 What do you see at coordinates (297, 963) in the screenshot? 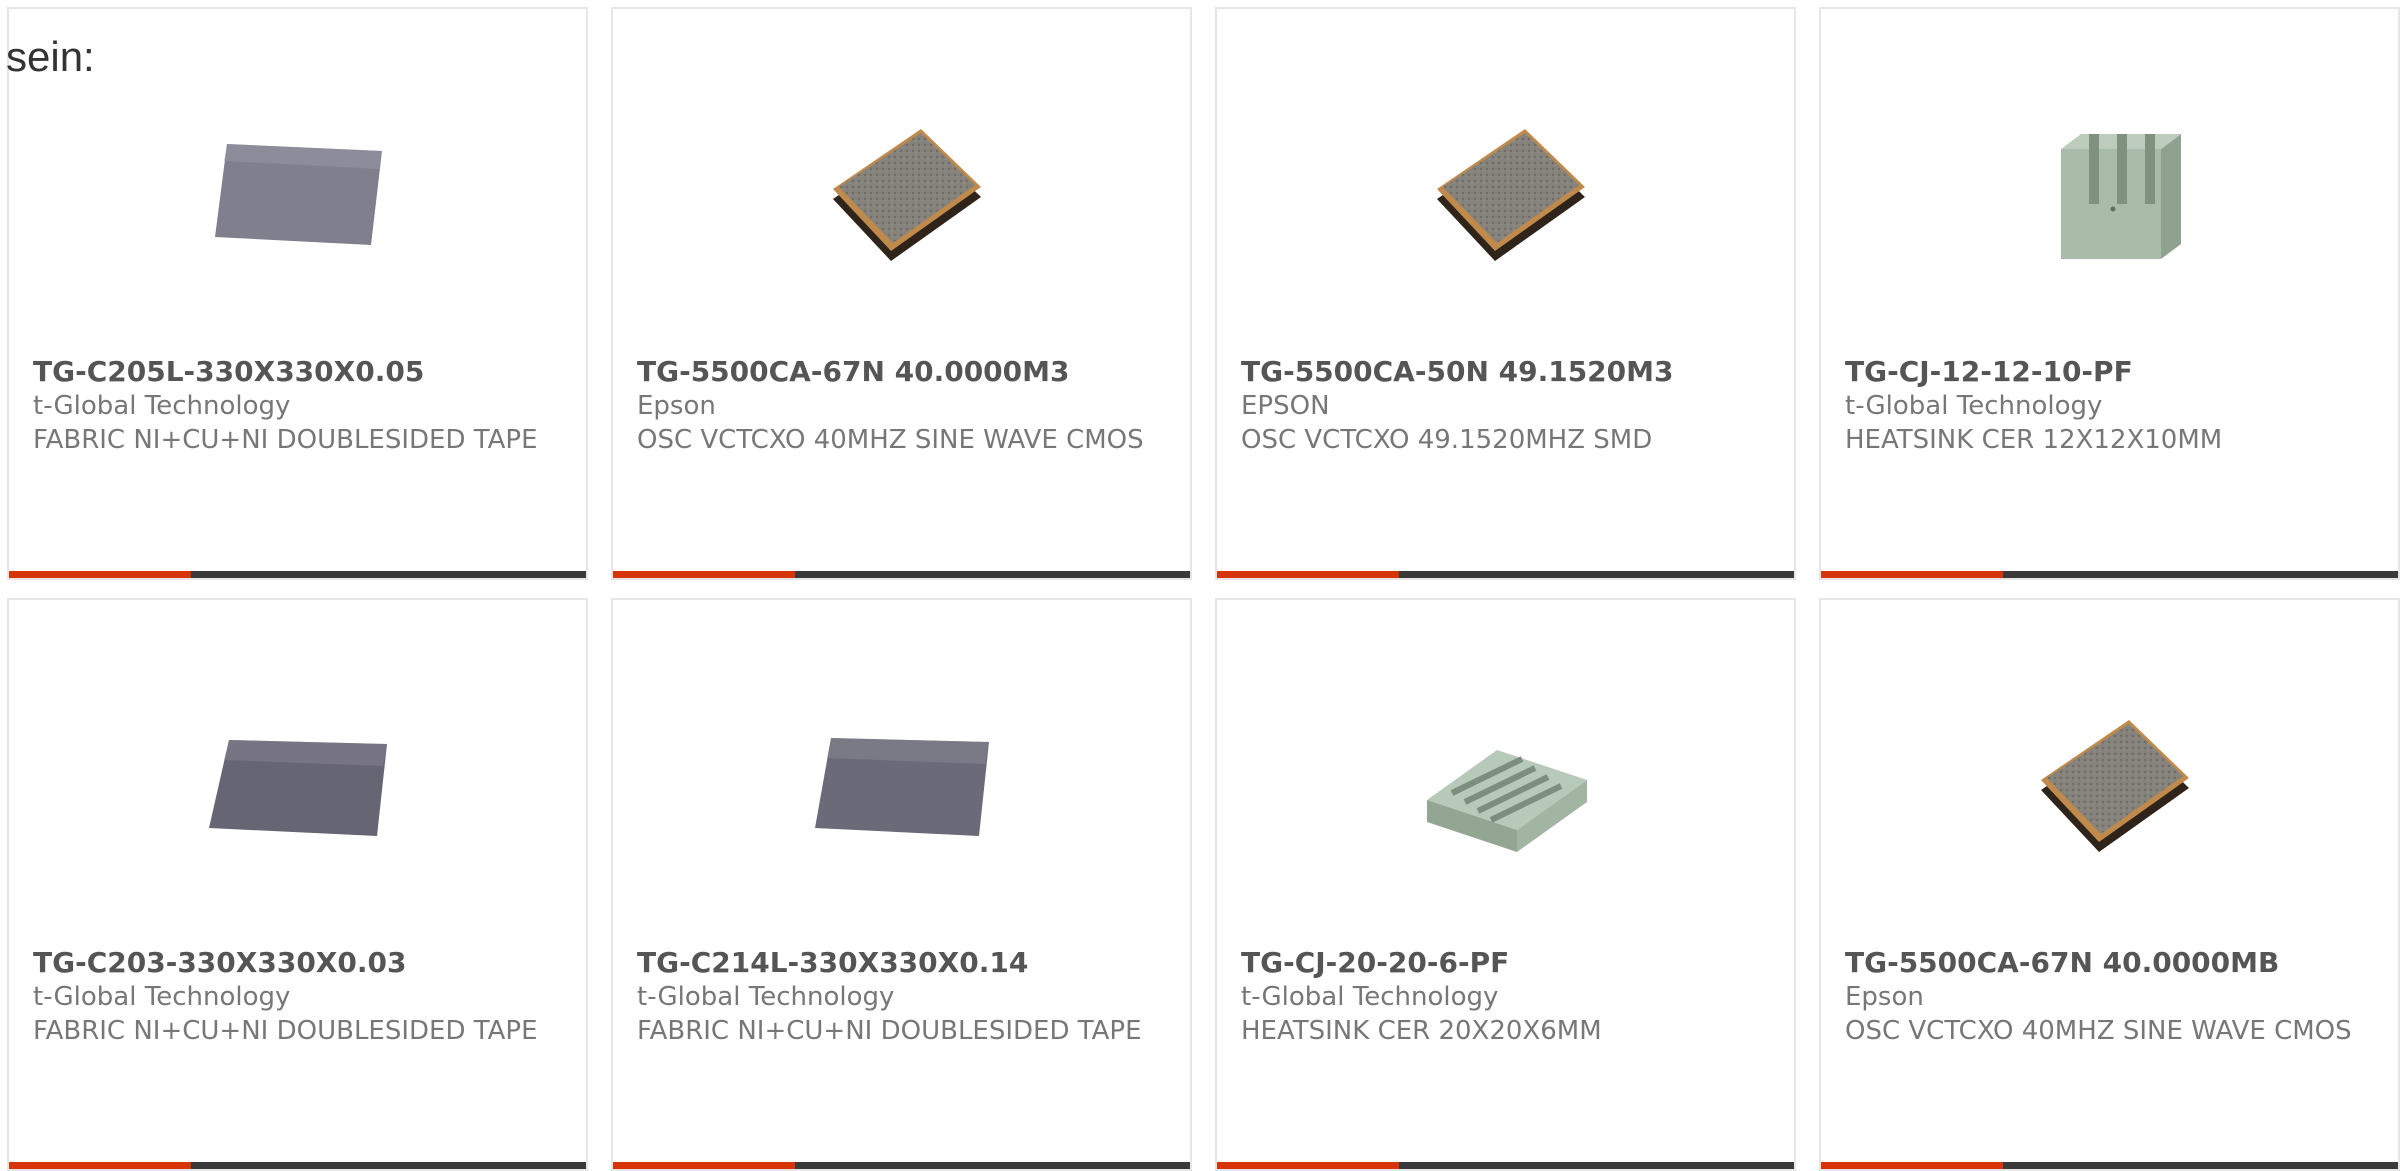
I see `part-number: TG-C203-330X330X0.03` at bounding box center [297, 963].